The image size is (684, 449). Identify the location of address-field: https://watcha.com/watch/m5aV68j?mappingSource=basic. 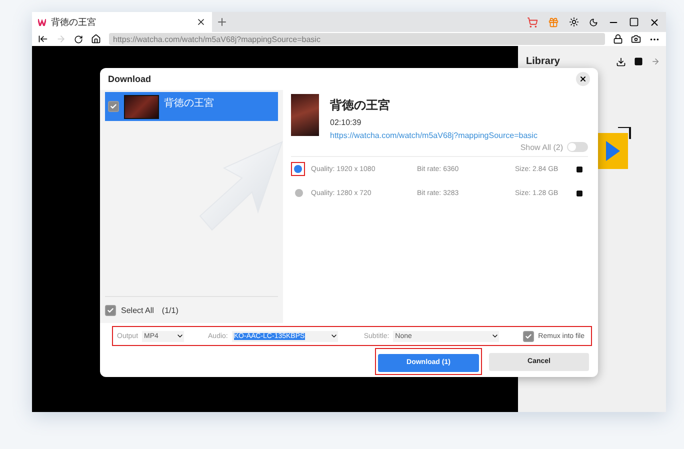
(357, 39).